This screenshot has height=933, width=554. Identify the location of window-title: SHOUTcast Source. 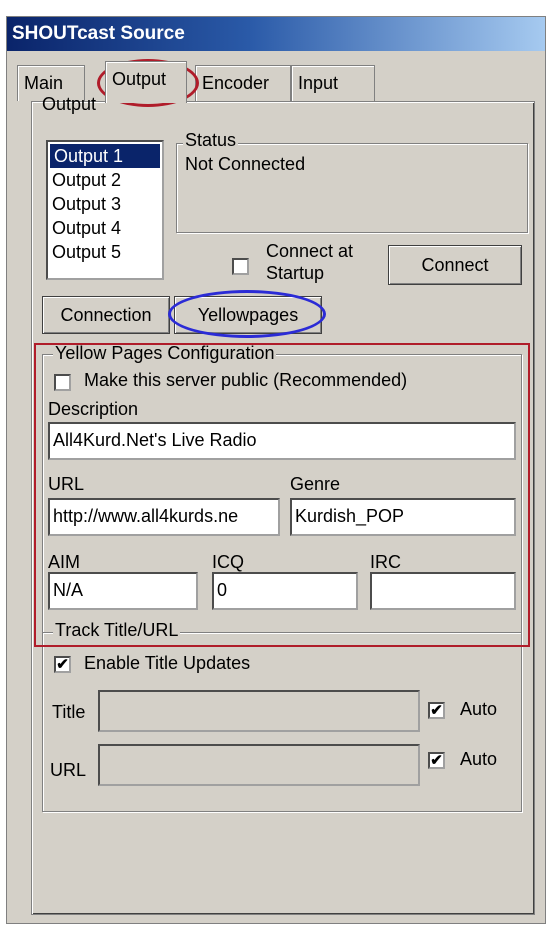
(276, 34).